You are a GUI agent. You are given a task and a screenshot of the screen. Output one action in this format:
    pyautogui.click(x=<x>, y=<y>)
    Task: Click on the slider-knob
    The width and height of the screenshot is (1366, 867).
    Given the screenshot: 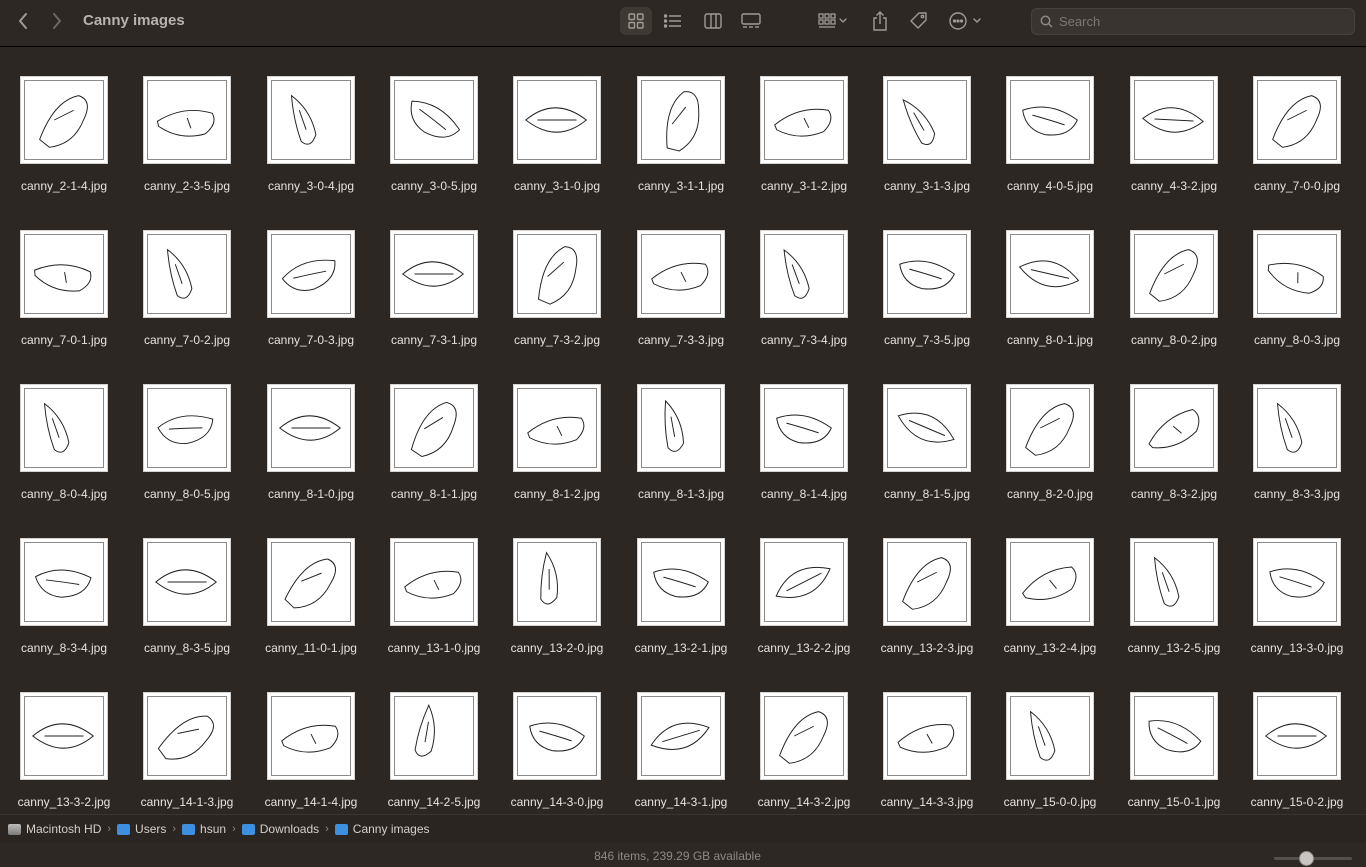 What is the action you would take?
    pyautogui.click(x=1306, y=858)
    